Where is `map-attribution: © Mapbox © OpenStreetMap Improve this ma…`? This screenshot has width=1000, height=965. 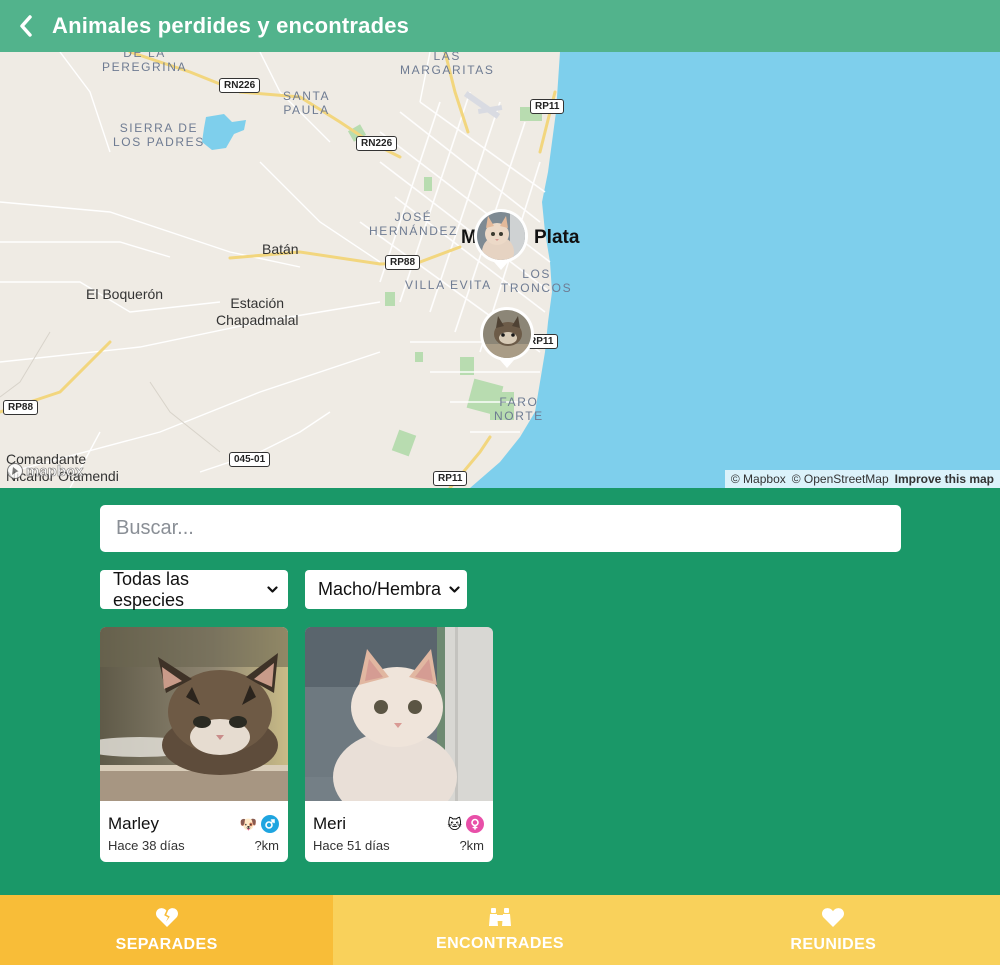 map-attribution: © Mapbox © OpenStreetMap Improve this ma… is located at coordinates (862, 479).